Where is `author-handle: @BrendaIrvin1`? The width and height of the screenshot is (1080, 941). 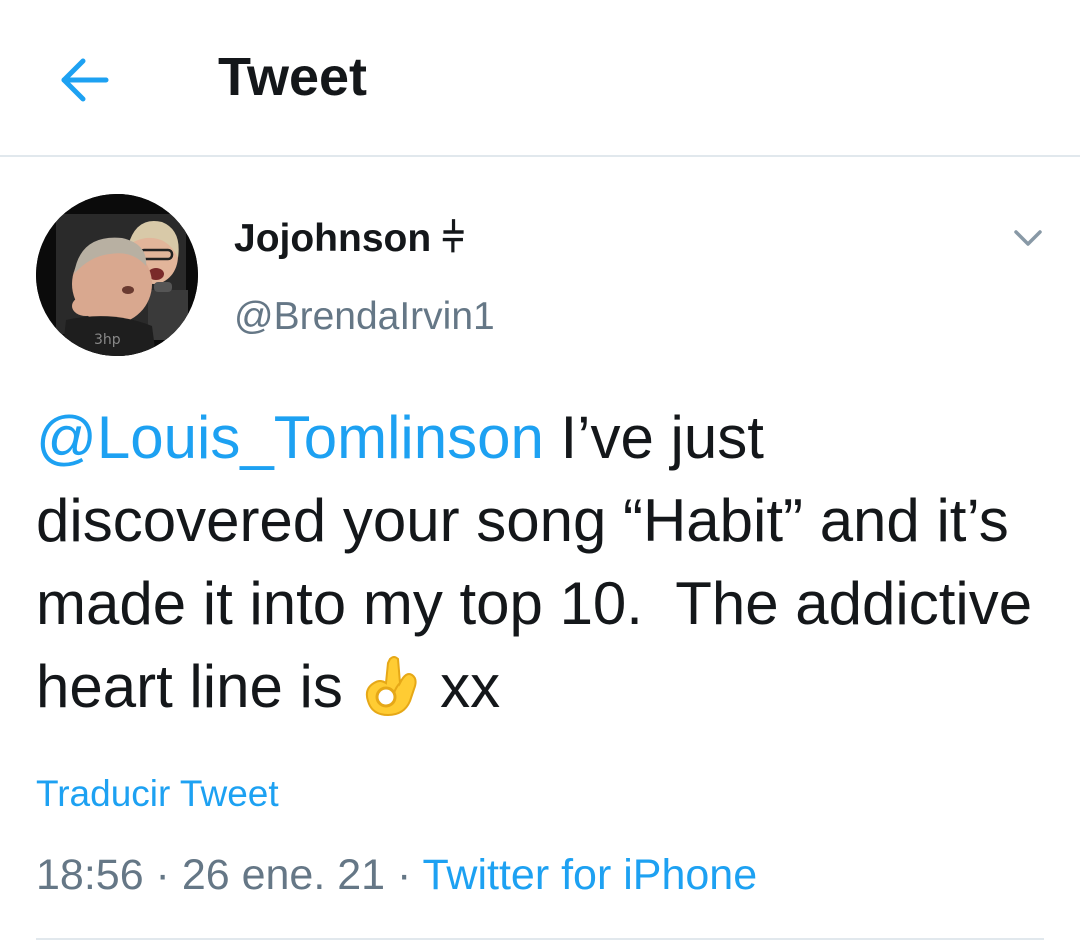 author-handle: @BrendaIrvin1 is located at coordinates (364, 317).